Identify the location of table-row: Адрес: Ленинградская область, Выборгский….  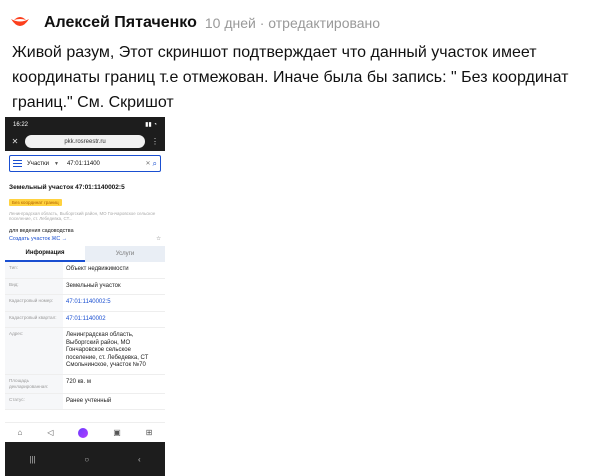
(85, 351).